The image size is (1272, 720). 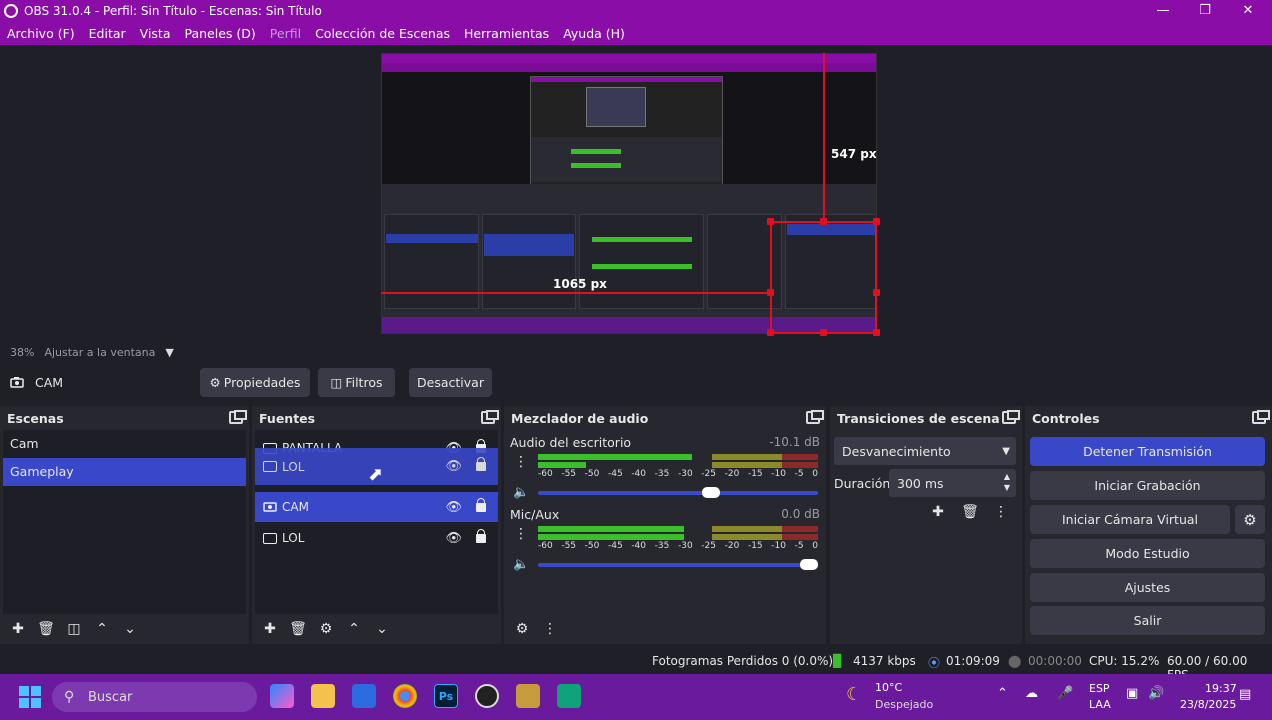 What do you see at coordinates (1031, 693) in the screenshot?
I see `onedrive-icon: ☁` at bounding box center [1031, 693].